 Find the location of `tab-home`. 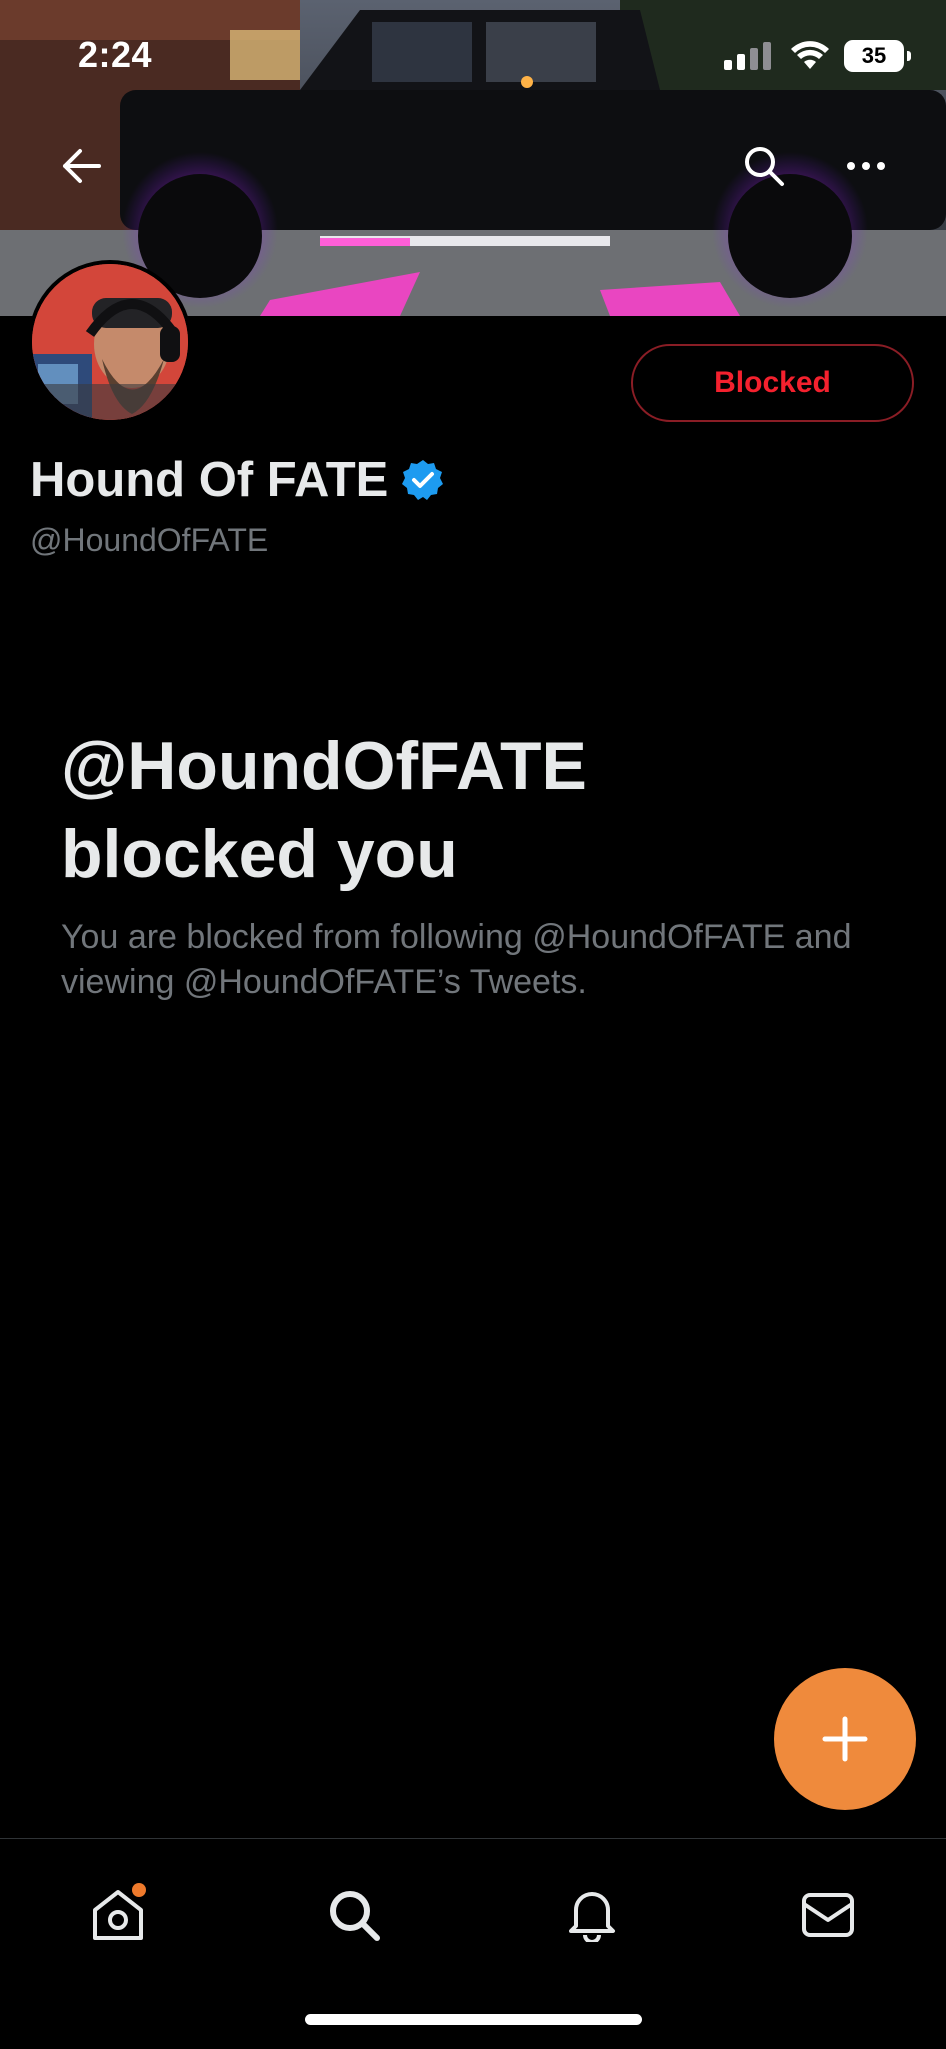

tab-home is located at coordinates (118, 1915).